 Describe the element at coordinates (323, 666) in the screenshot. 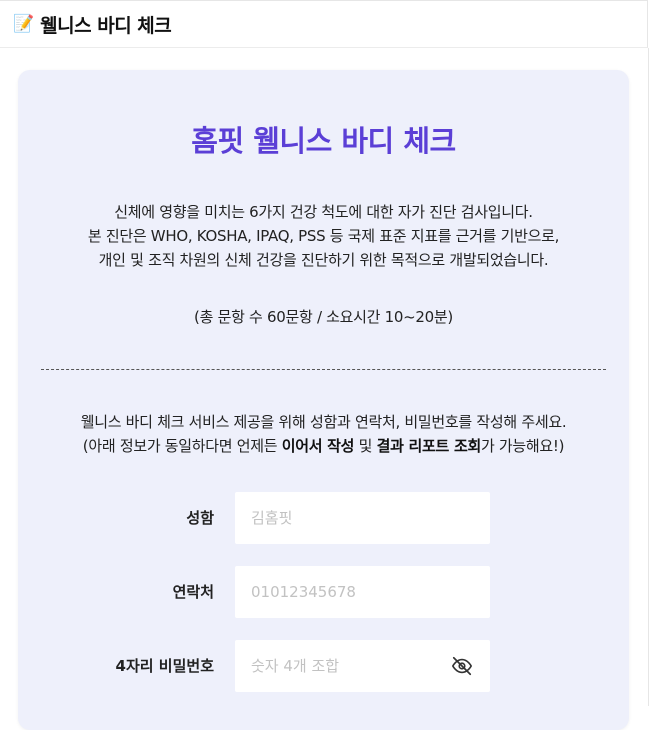

I see `password-row: 4자리 비밀번호` at that location.